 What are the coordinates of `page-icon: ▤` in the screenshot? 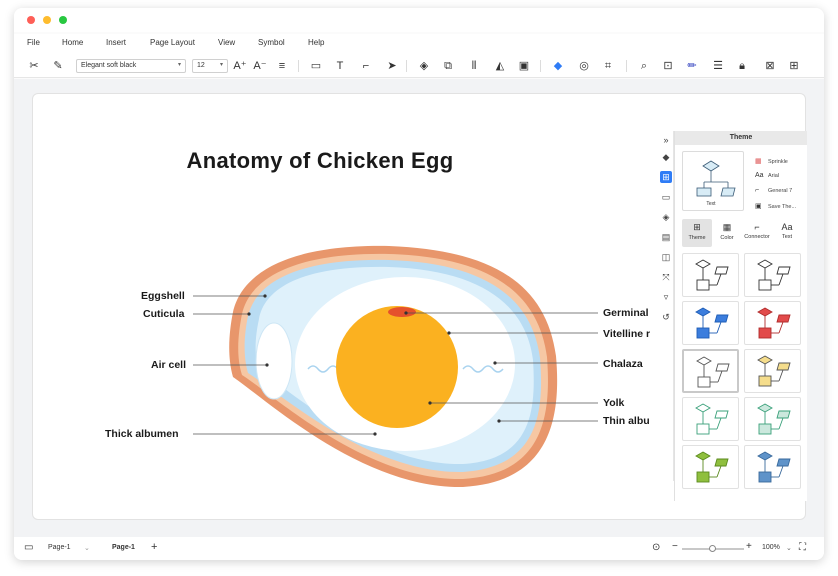 It's located at (666, 237).